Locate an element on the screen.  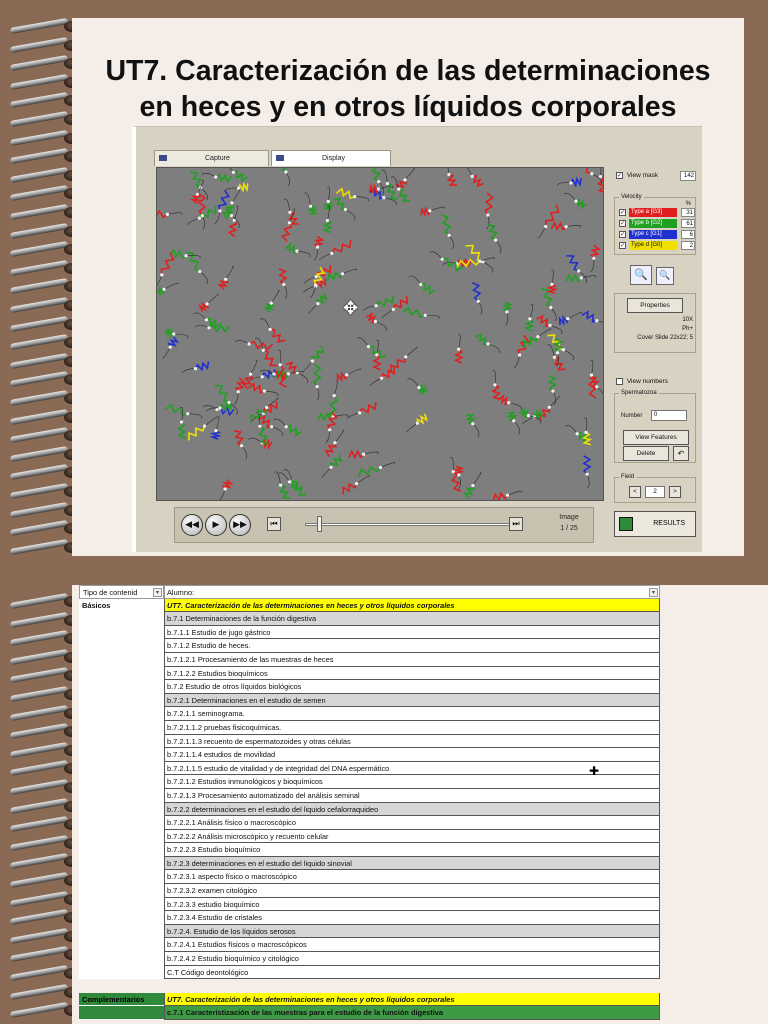
image-slider-track is located at coordinates (411, 524).